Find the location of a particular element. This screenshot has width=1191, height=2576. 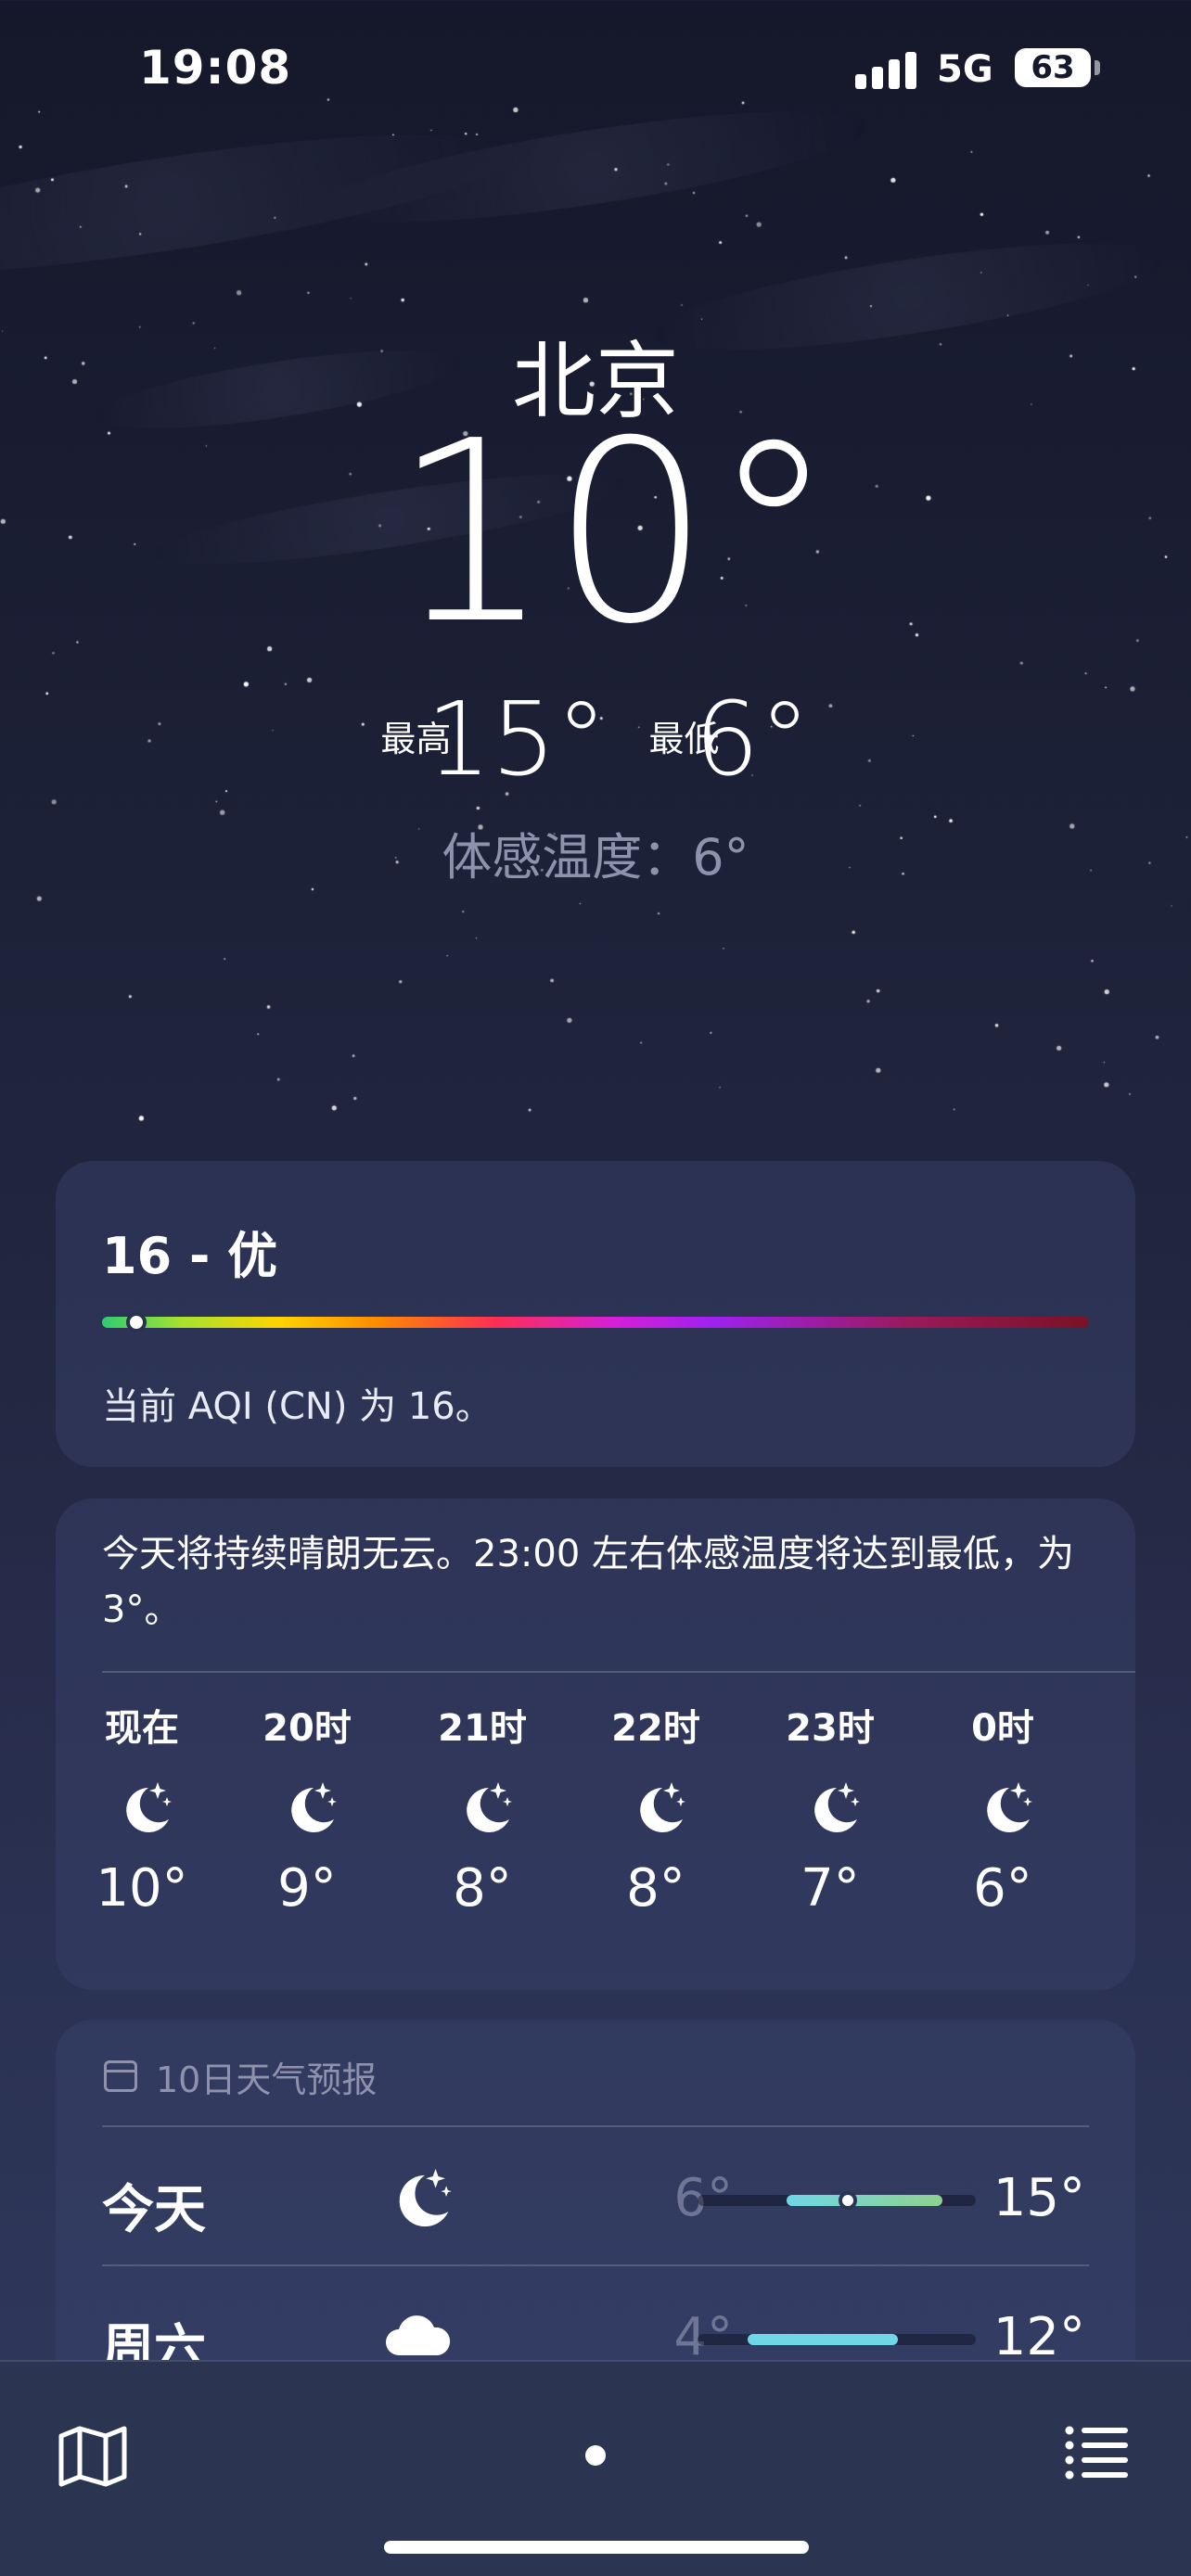

hour-temperature: 9° is located at coordinates (307, 1888).